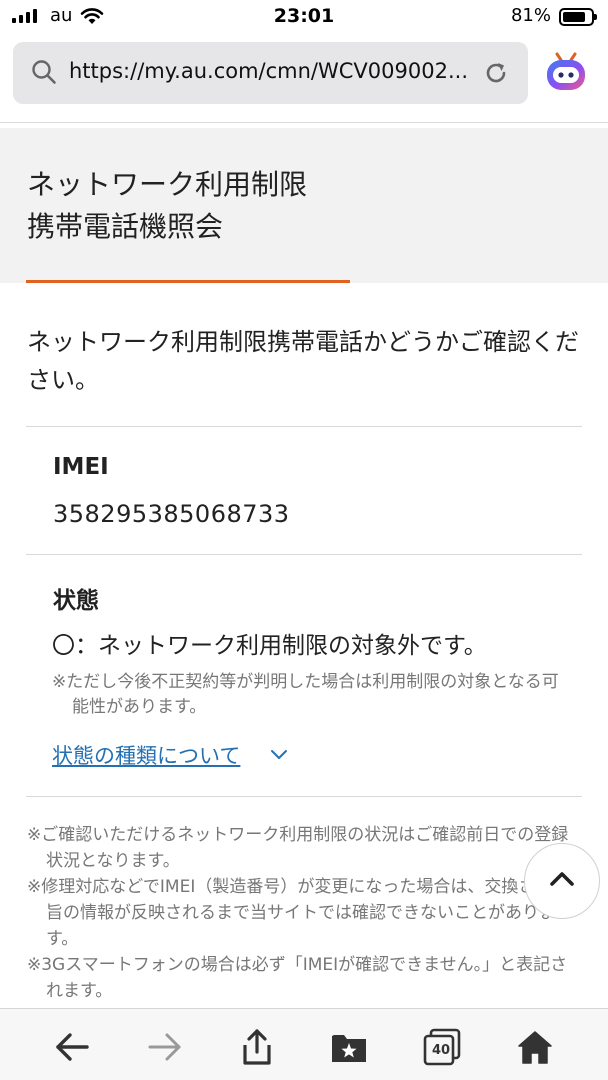  I want to click on status-label: 状態, so click(76, 601).